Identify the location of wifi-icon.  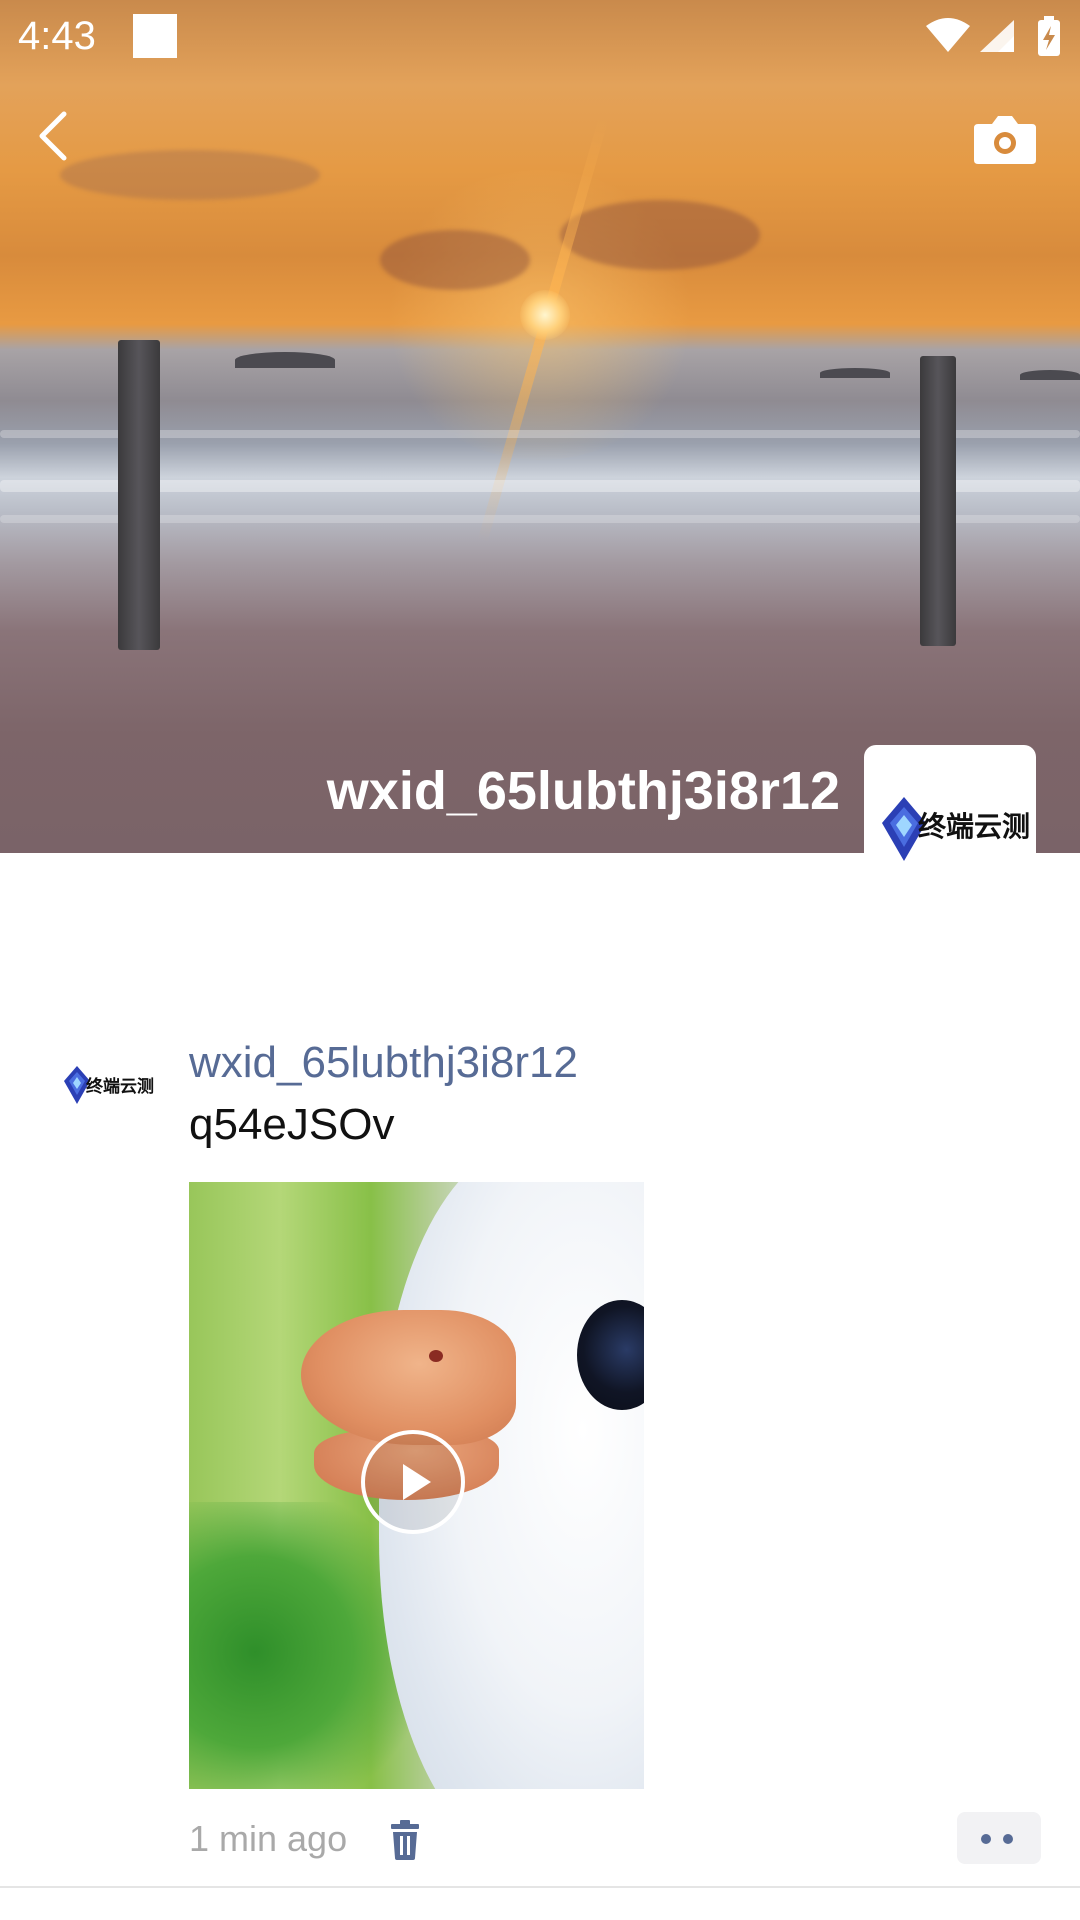
(948, 35).